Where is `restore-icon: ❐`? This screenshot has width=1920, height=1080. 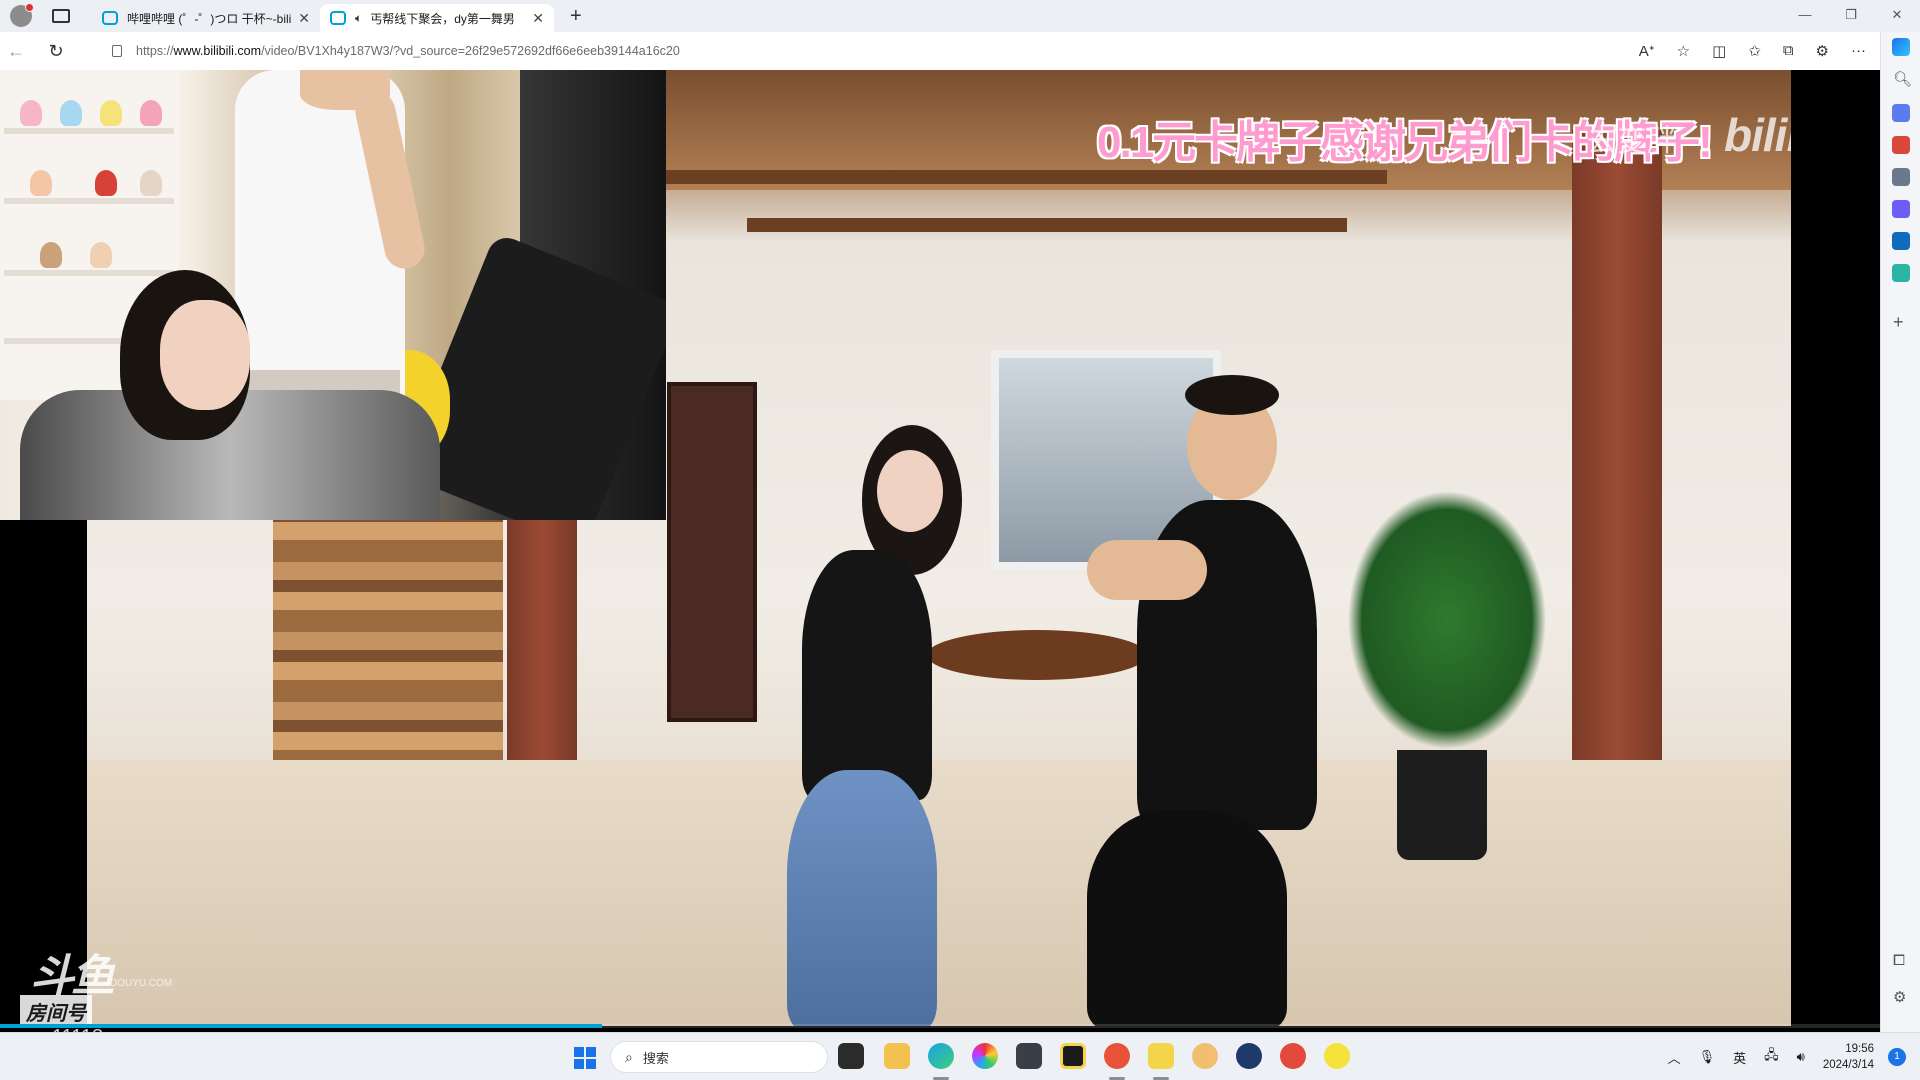
restore-icon: ❐ is located at coordinates (1851, 16).